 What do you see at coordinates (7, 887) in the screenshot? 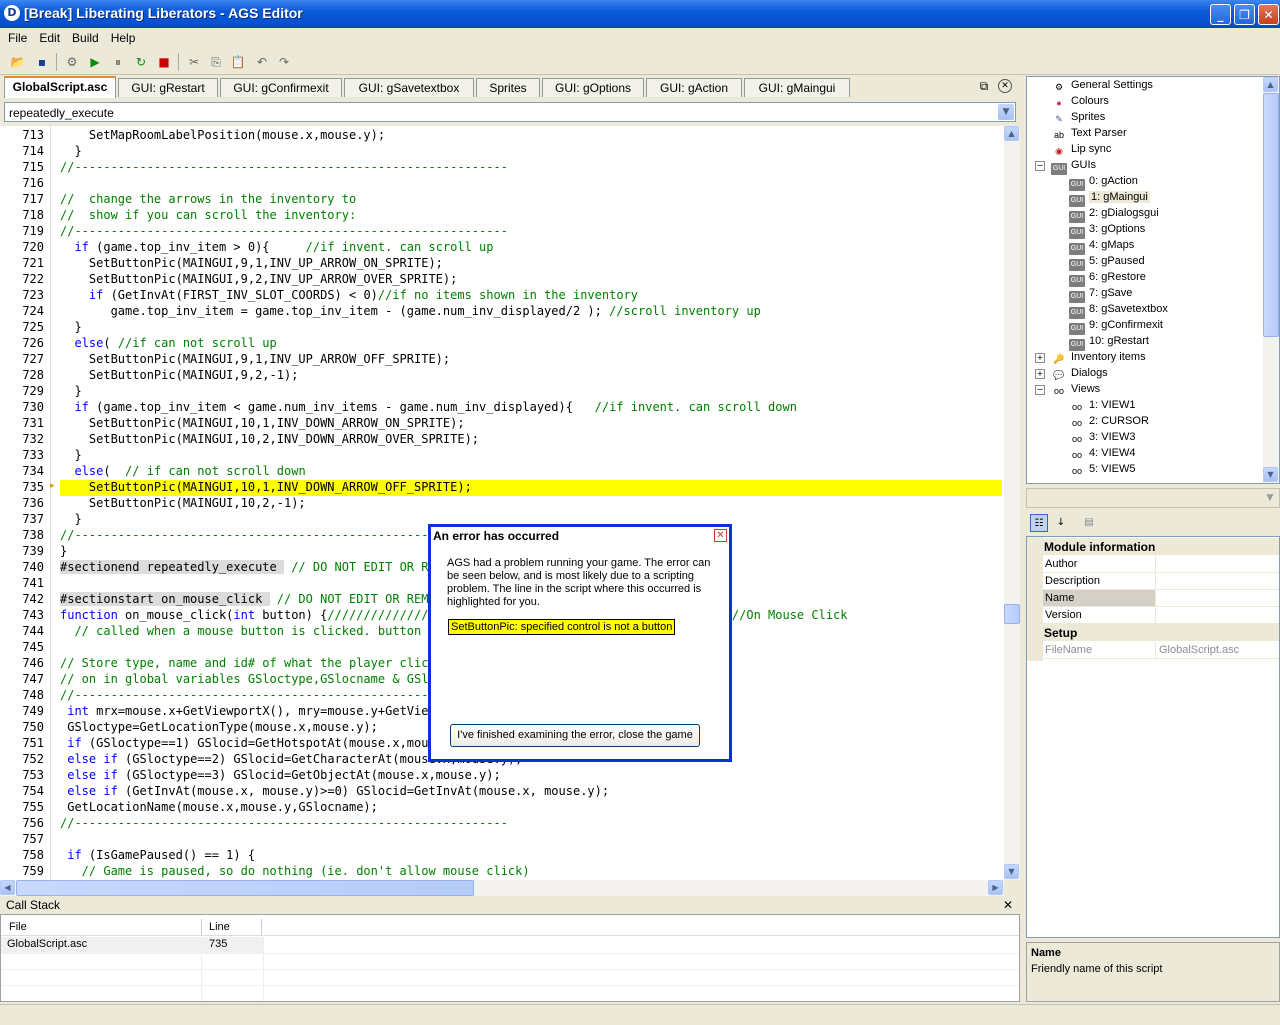
I see `scroll-left-icon: ◀` at bounding box center [7, 887].